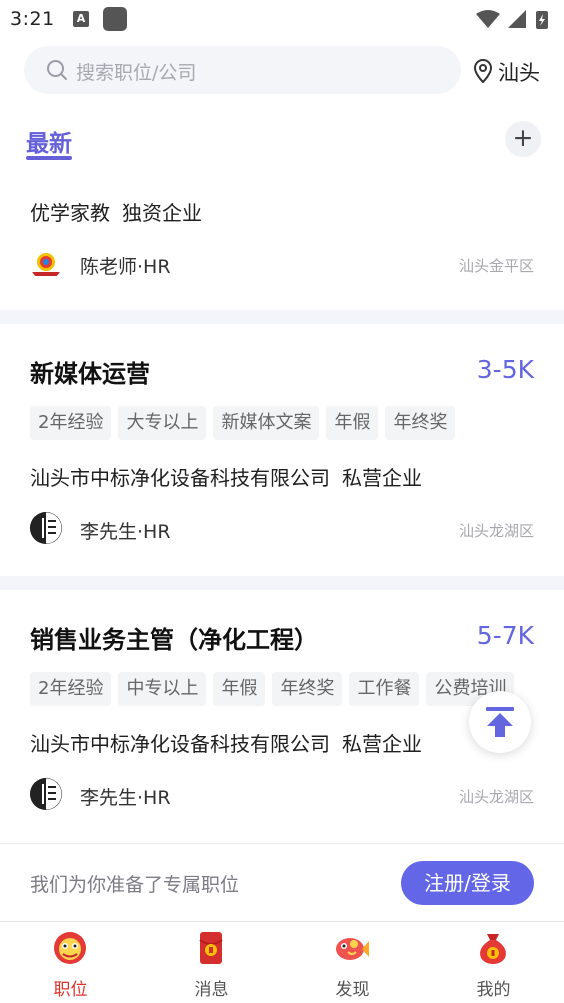  Describe the element at coordinates (46, 264) in the screenshot. I see `company-logo` at that location.